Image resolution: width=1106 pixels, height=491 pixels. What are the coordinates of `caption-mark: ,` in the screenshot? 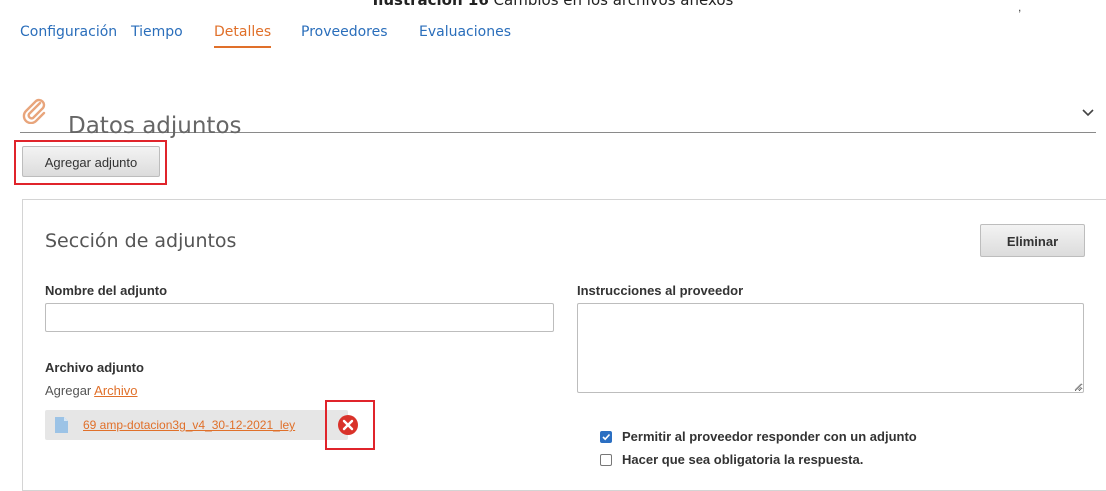 It's located at (1020, 7).